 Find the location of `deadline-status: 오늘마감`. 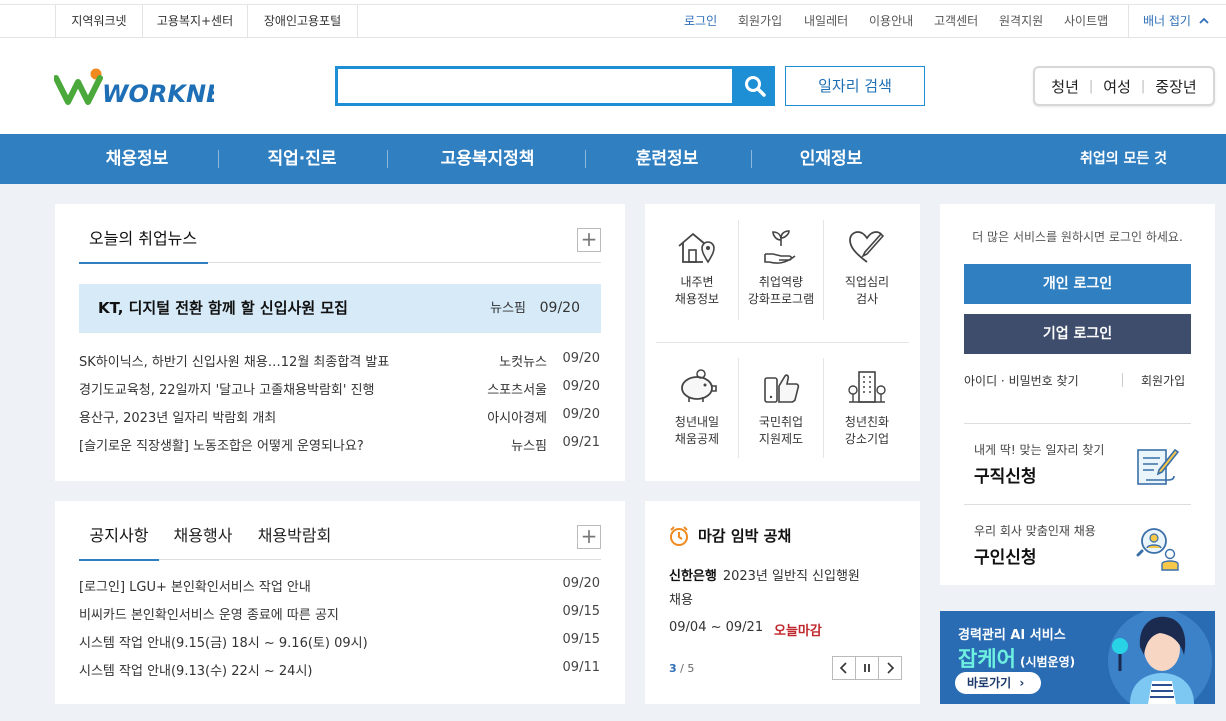

deadline-status: 오늘마감 is located at coordinates (798, 631).